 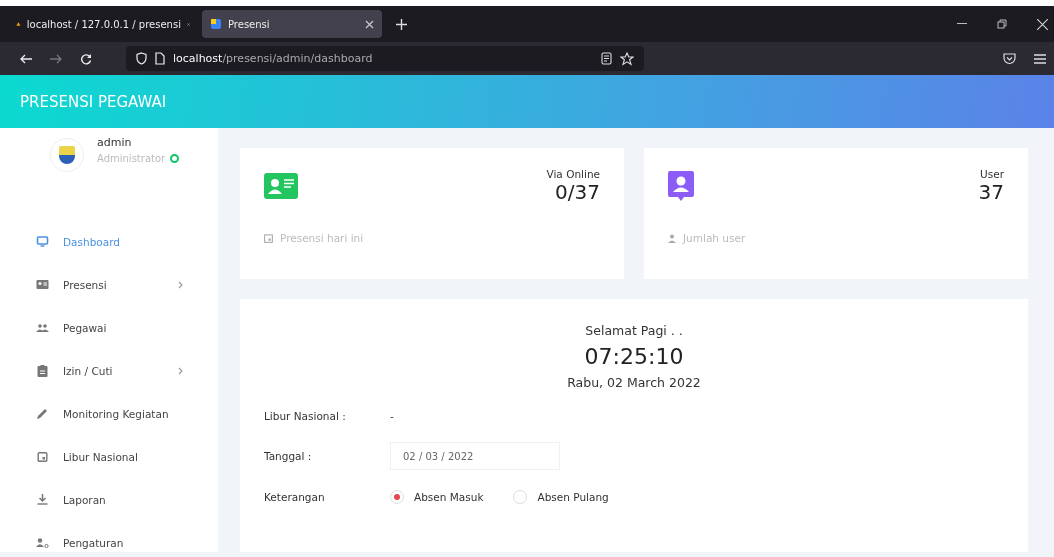 I want to click on field-label: Libur Nasional :, so click(x=305, y=416).